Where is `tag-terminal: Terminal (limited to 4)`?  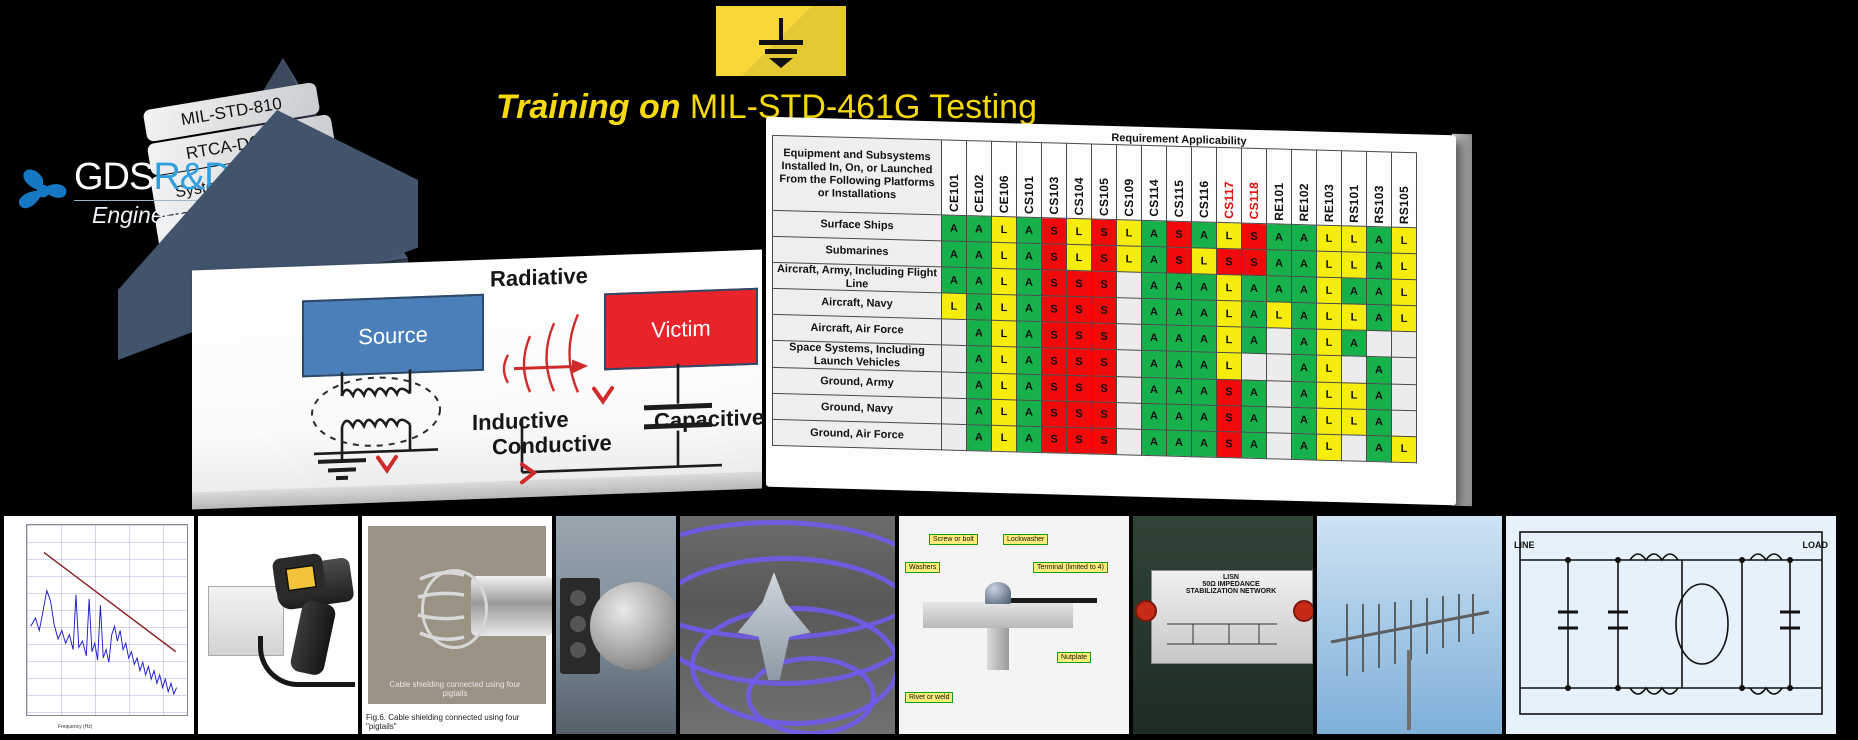 tag-terminal: Terminal (limited to 4) is located at coordinates (1070, 567).